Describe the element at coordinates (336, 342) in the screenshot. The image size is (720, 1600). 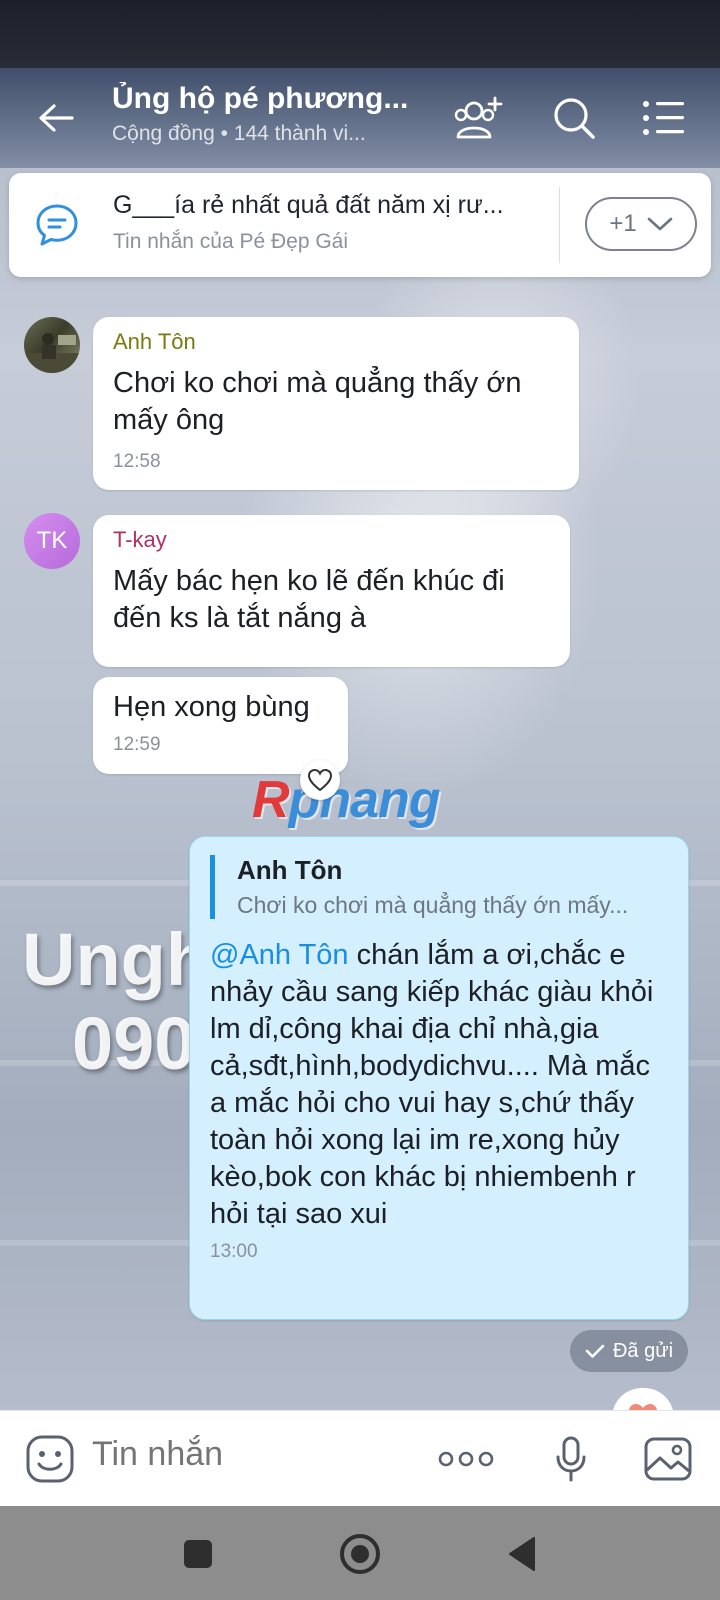
I see `sender-name: Anh Tôn` at that location.